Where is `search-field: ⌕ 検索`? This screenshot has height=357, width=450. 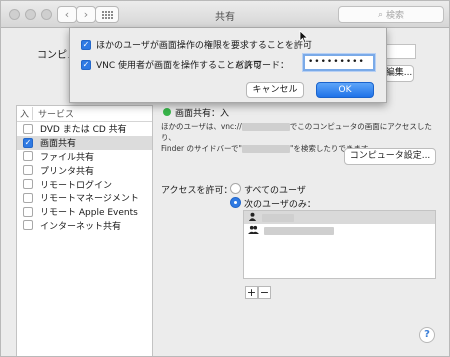
search-field: ⌕ 検索 is located at coordinates (391, 14).